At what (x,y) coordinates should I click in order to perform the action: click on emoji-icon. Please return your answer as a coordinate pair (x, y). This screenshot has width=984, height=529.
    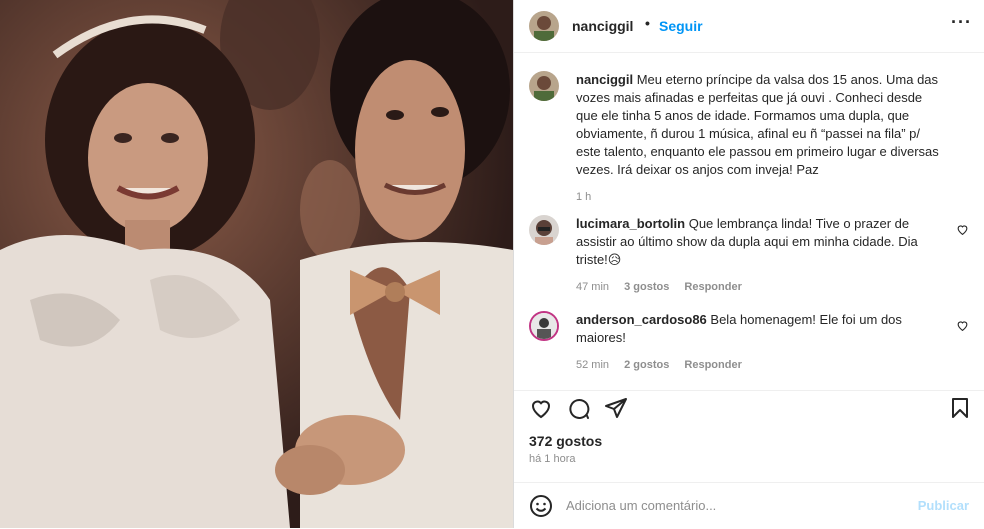
    Looking at the image, I should click on (541, 506).